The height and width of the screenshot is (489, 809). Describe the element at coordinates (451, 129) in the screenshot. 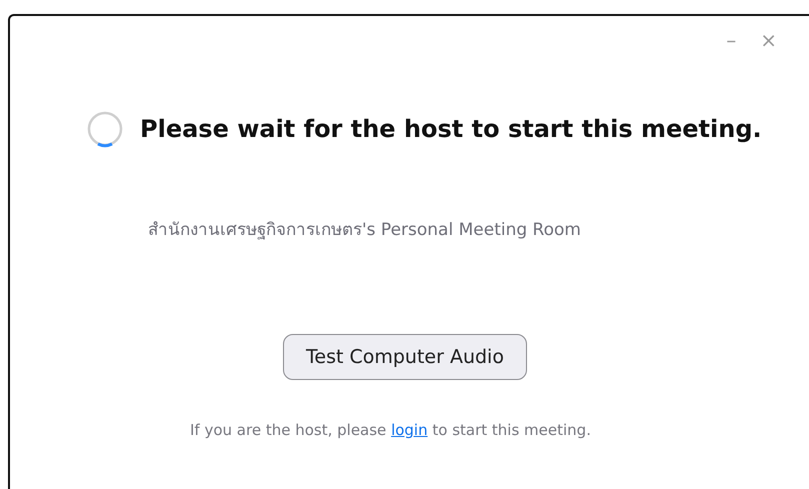

I see `waiting-message: Please wait for the host to start this meeting.` at that location.